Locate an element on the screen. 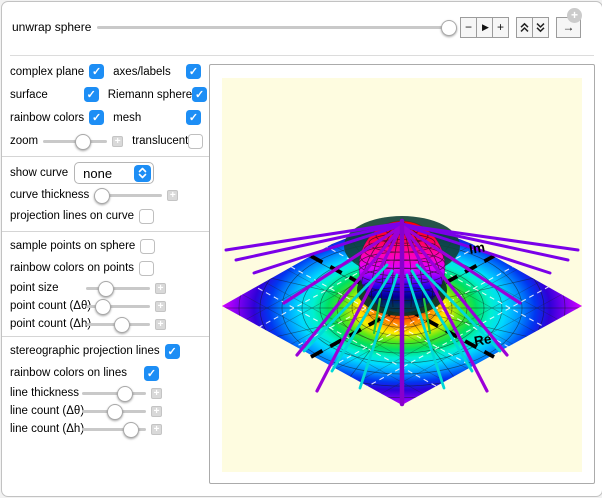  riemann-sphere-checkbox is located at coordinates (200, 94).